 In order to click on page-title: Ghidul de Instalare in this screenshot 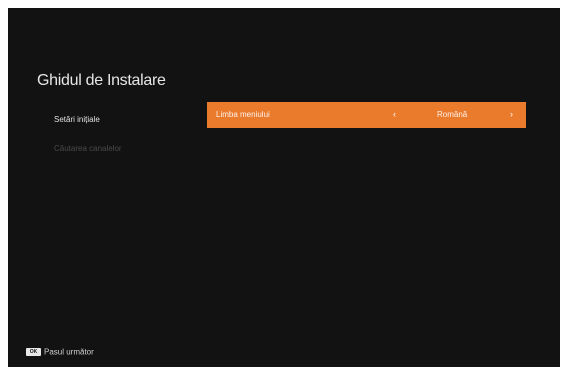, I will do `click(101, 80)`.